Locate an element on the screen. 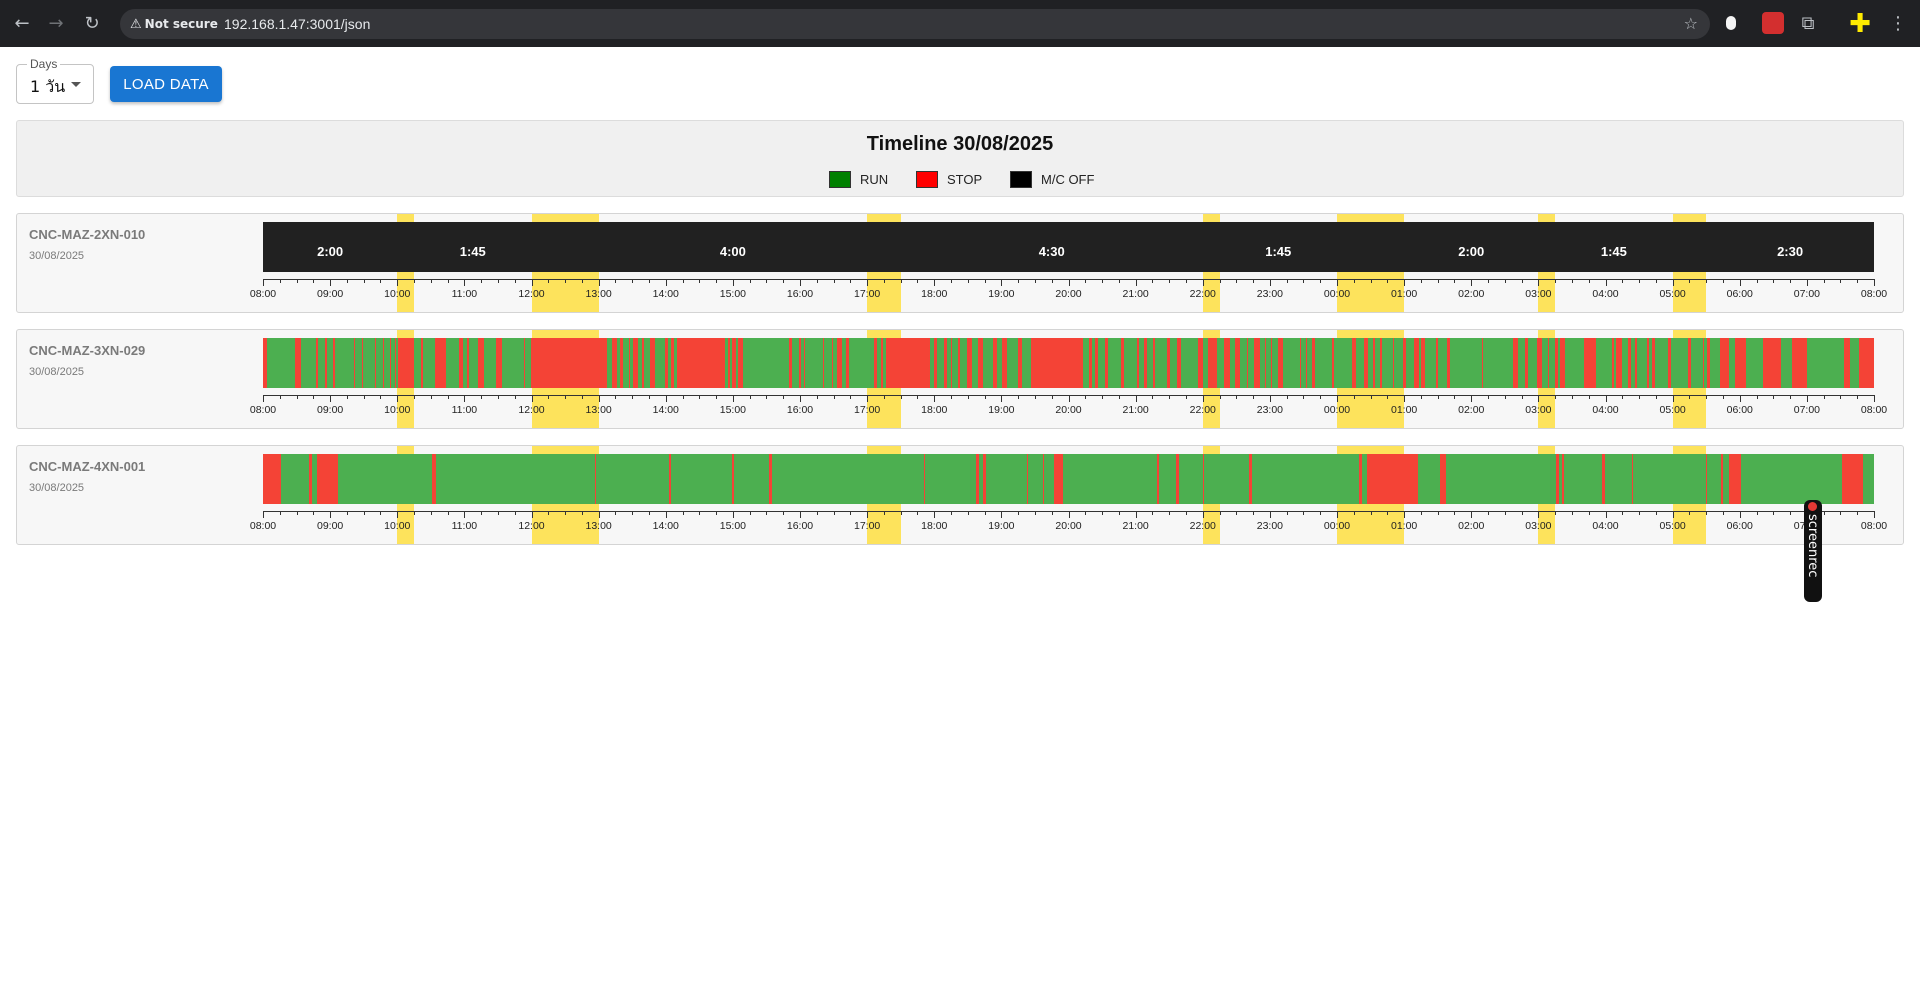  load-data-button: LOAD DATA is located at coordinates (166, 84).